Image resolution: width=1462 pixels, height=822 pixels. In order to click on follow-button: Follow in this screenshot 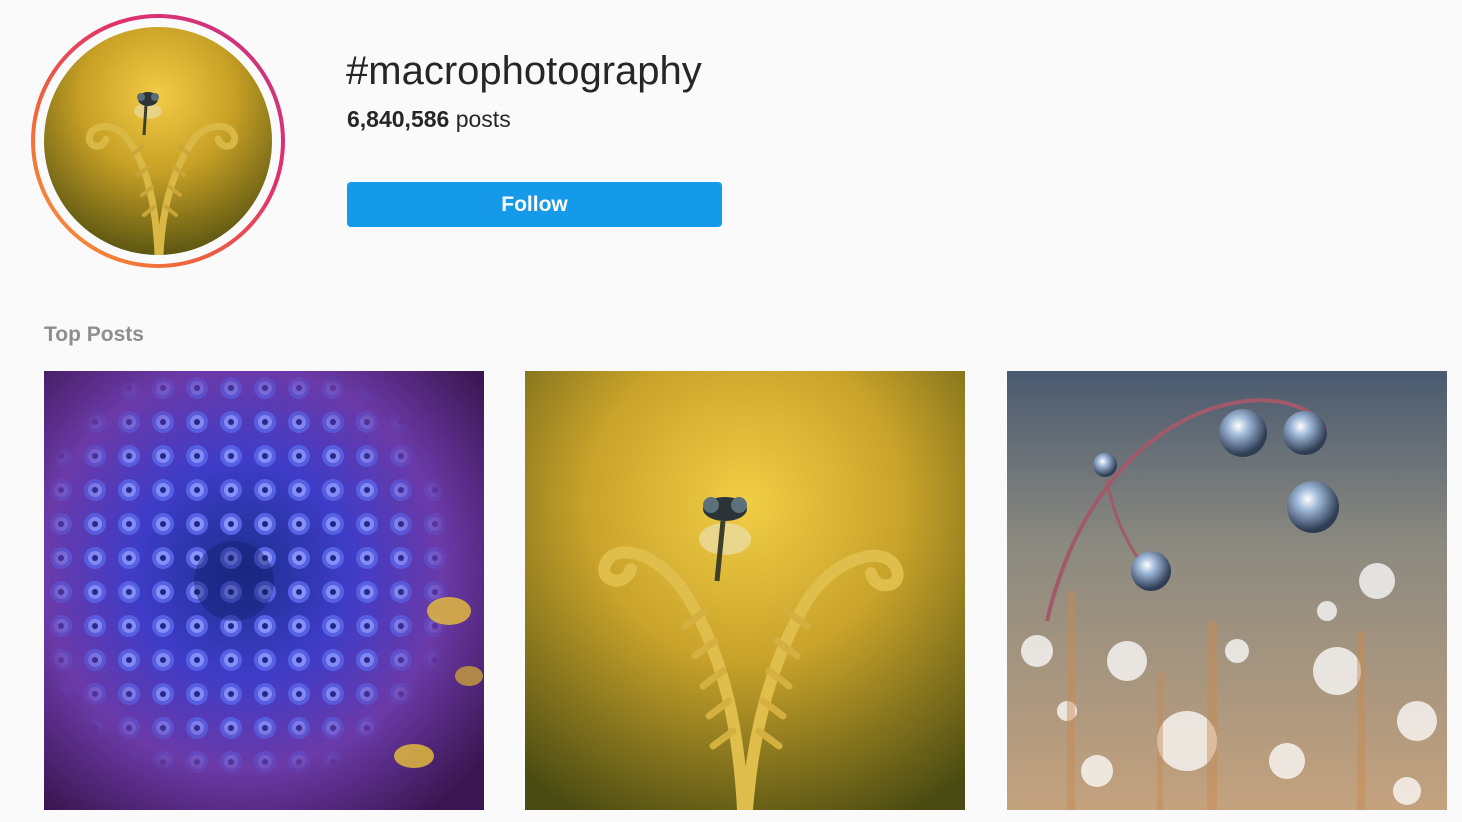, I will do `click(534, 204)`.